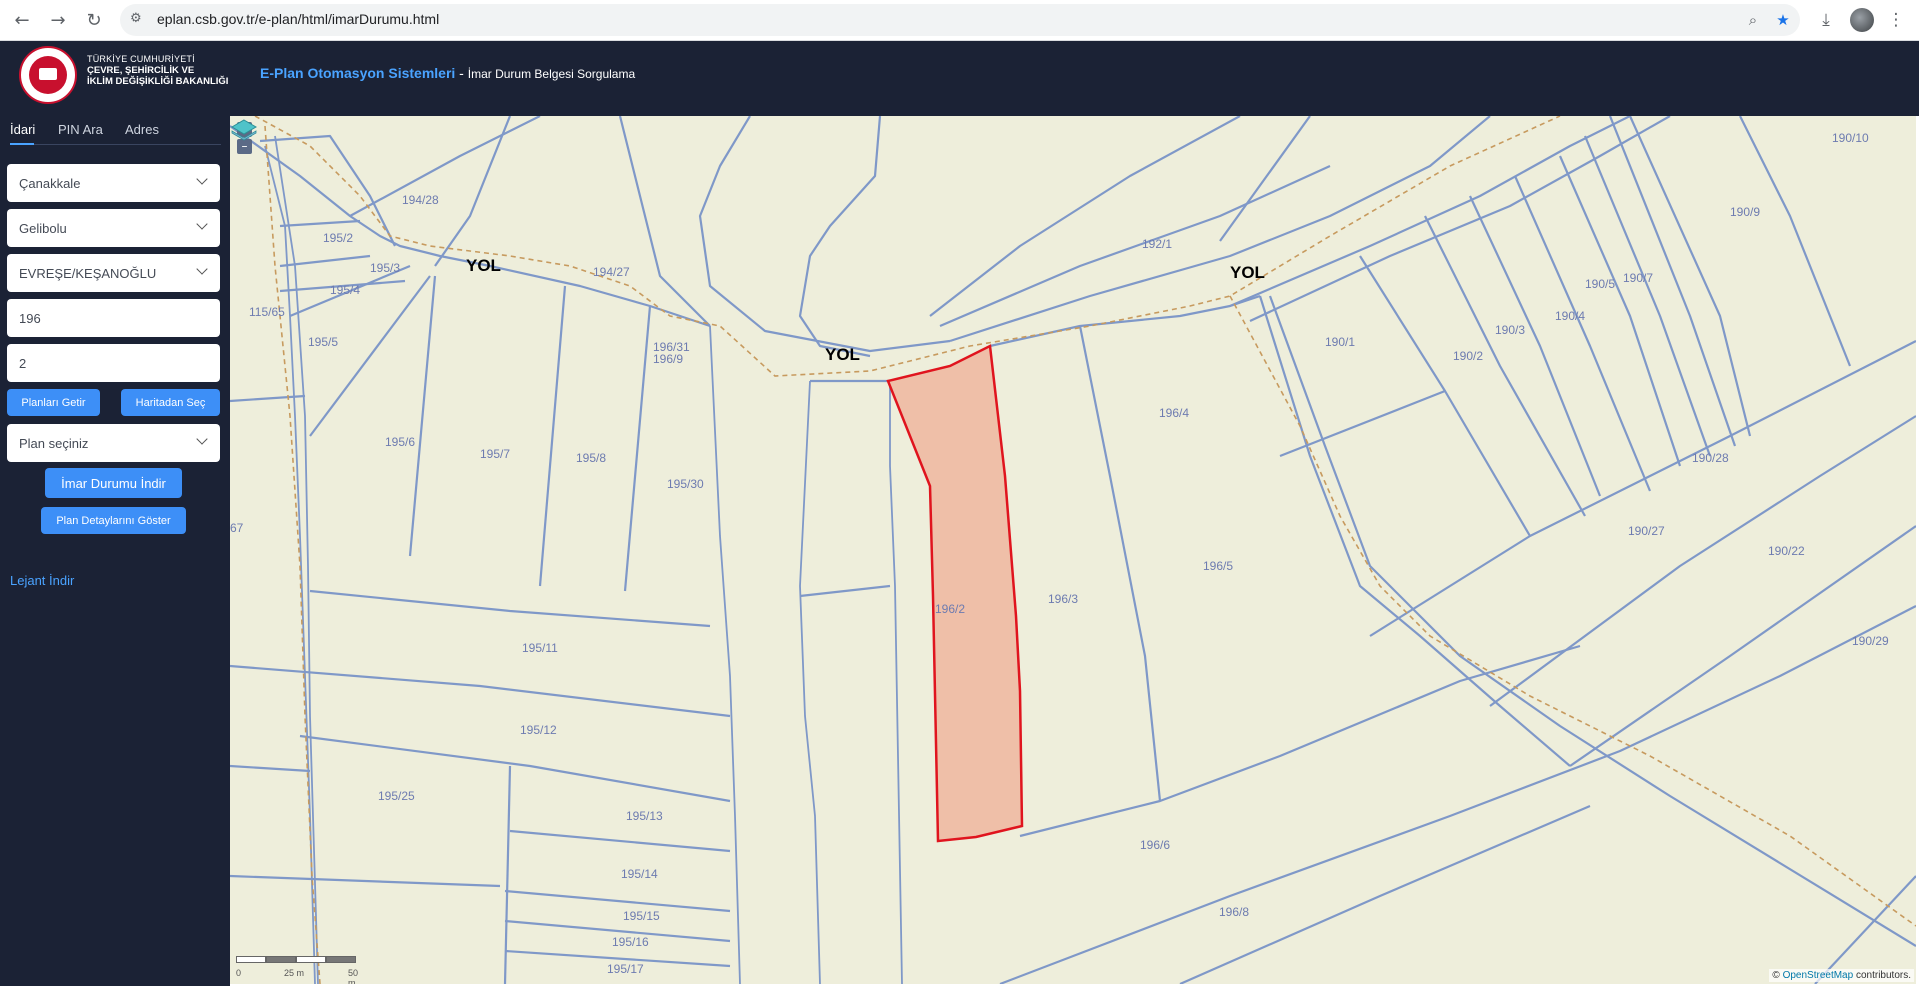 Image resolution: width=1919 pixels, height=986 pixels. What do you see at coordinates (1340, 342) in the screenshot?
I see `parcel-label: 190/1` at bounding box center [1340, 342].